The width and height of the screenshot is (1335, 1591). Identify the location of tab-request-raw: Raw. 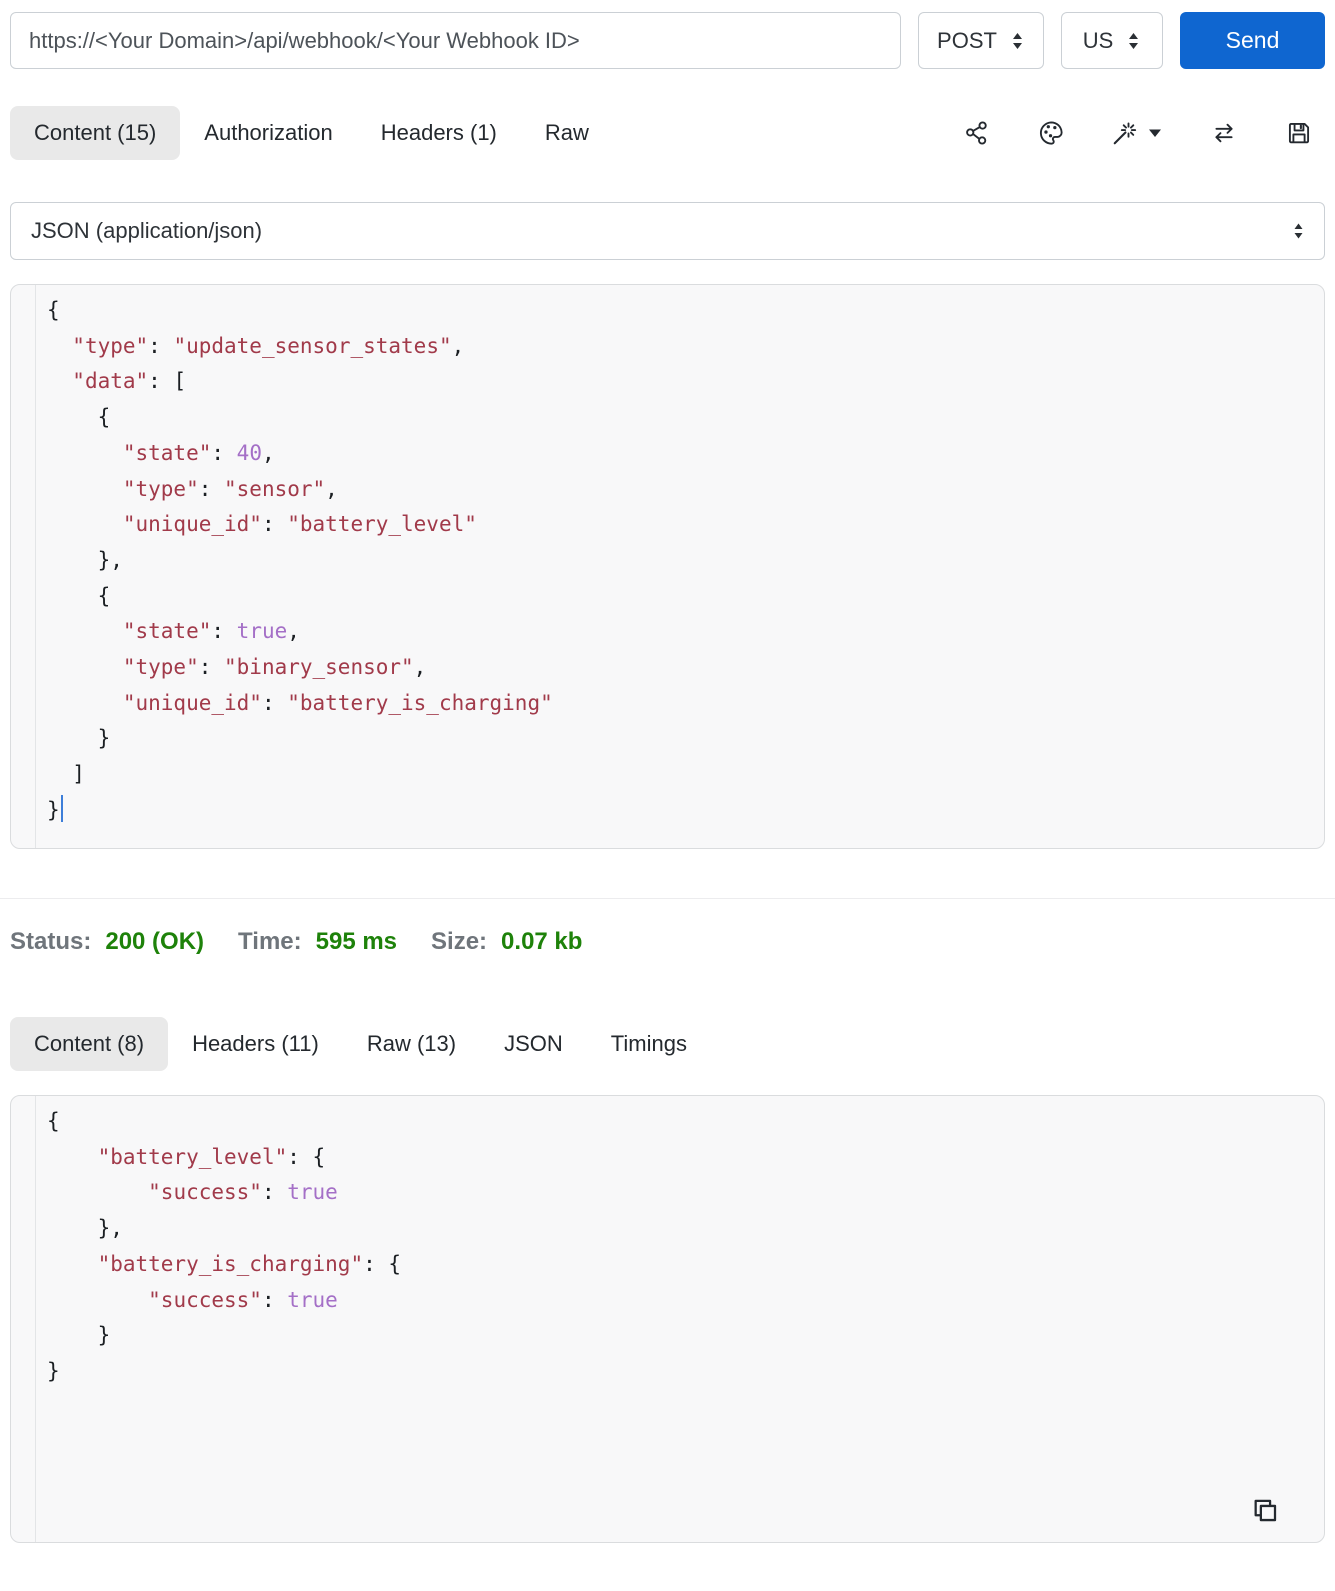
(567, 133).